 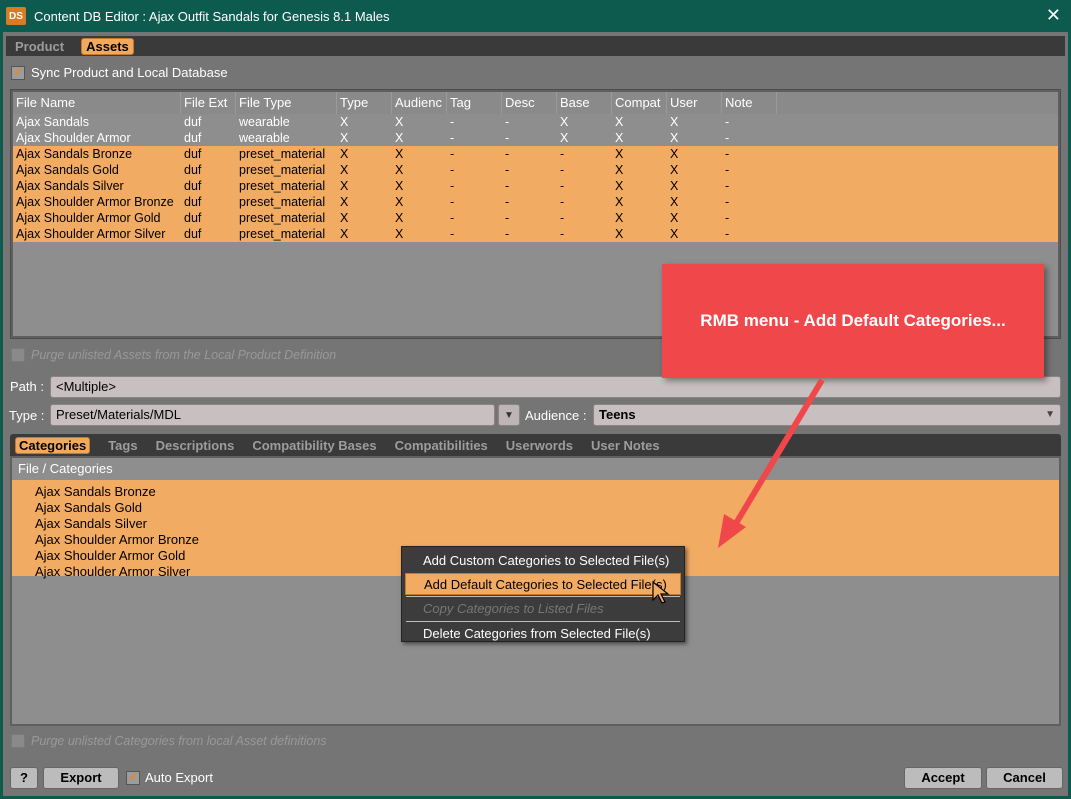 What do you see at coordinates (535, 138) in the screenshot?
I see `table-row: Ajax Shoulder Armor duf wearable X X - - X X X -` at bounding box center [535, 138].